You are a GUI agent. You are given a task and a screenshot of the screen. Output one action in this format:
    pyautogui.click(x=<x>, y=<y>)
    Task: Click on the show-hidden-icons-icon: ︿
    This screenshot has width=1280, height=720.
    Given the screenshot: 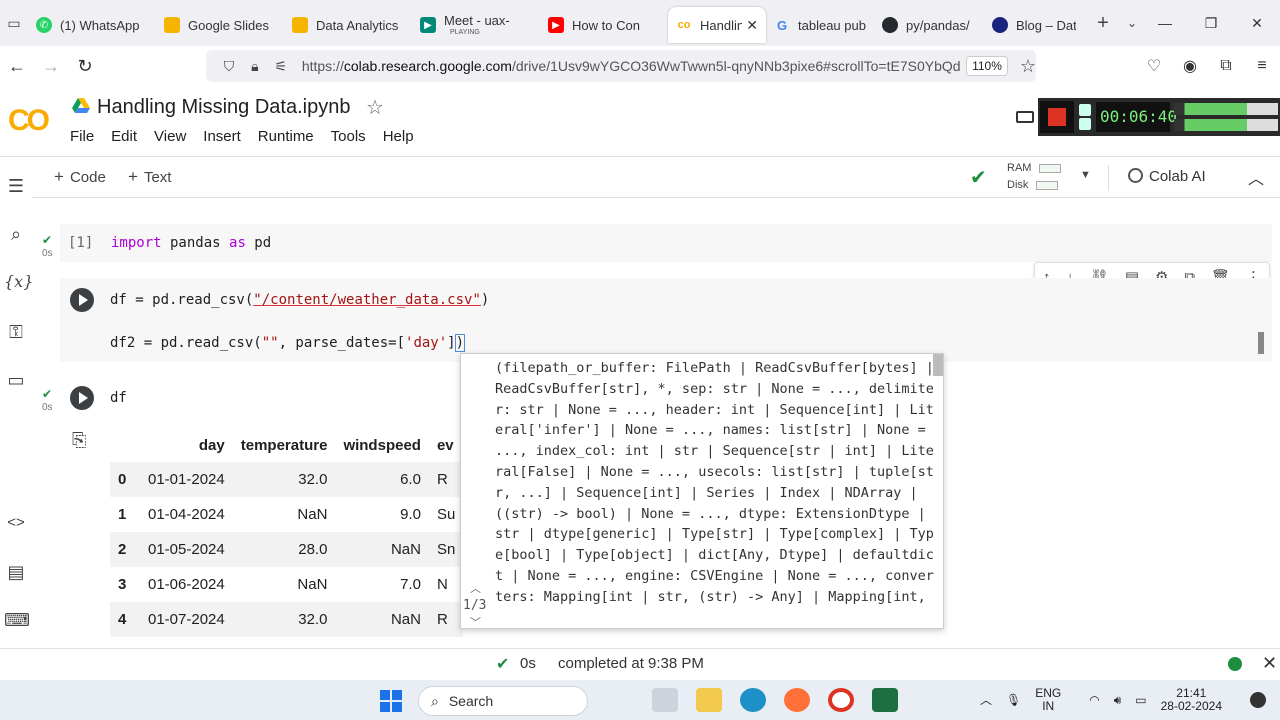 What is the action you would take?
    pyautogui.click(x=986, y=700)
    